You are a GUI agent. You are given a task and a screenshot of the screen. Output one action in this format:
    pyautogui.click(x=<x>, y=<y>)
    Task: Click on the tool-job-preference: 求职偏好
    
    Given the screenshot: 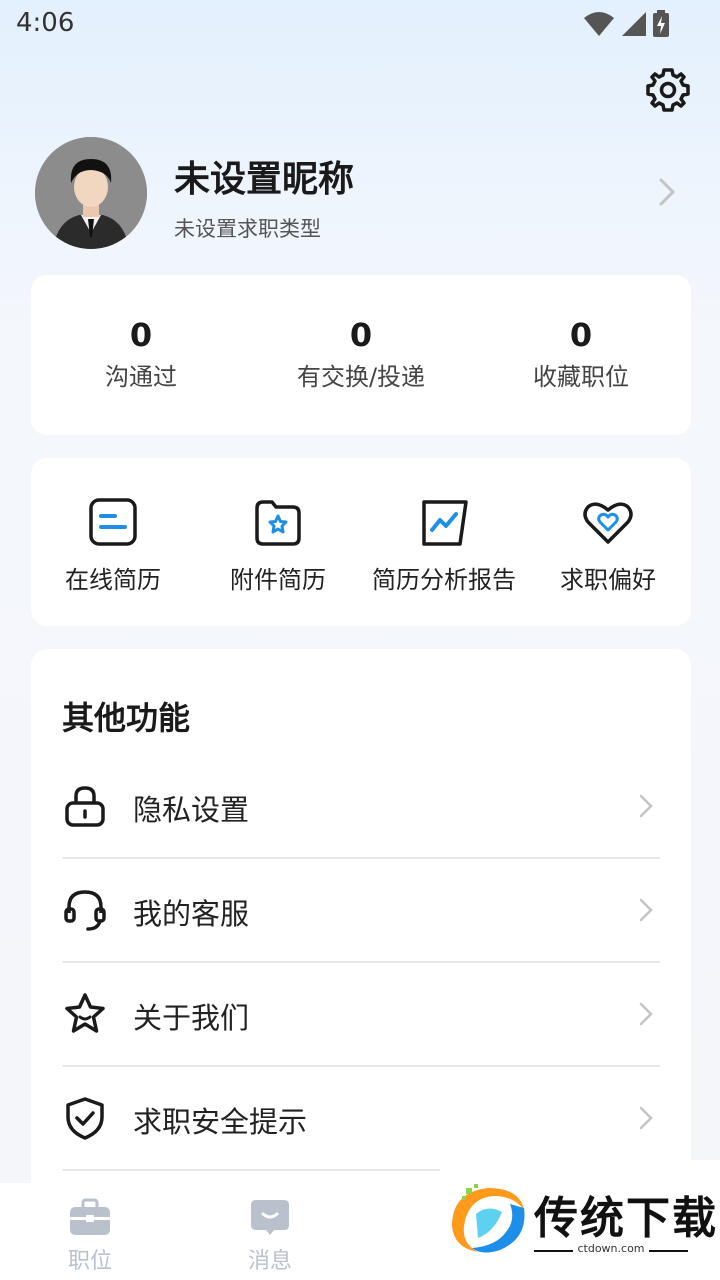 What is the action you would take?
    pyautogui.click(x=608, y=544)
    